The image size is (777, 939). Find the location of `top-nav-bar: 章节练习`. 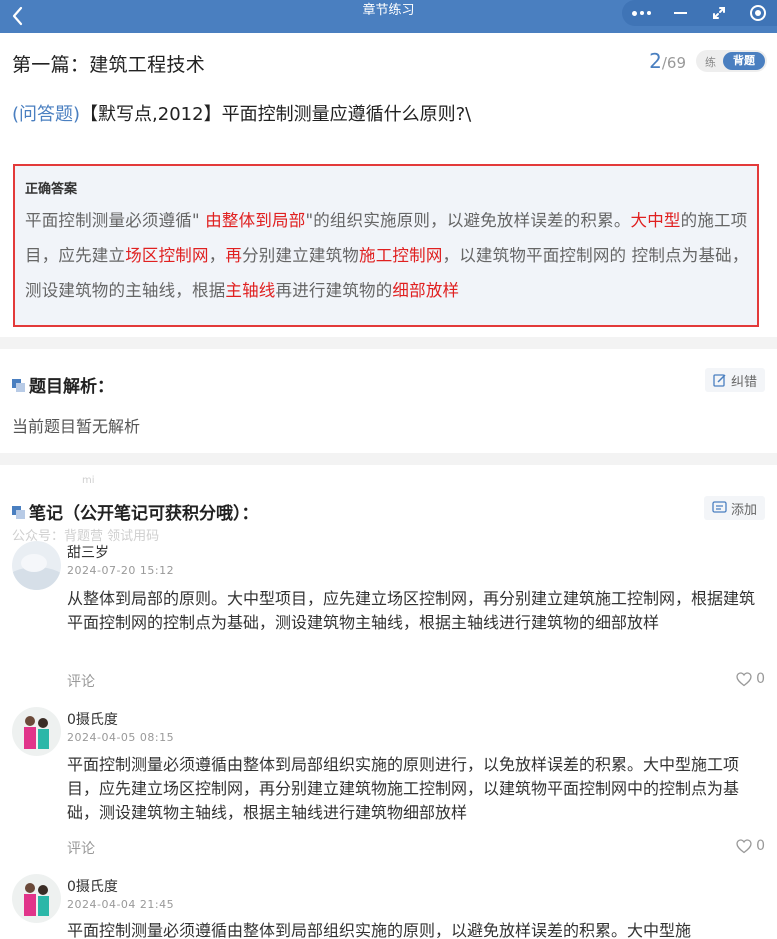

top-nav-bar: 章节练习 is located at coordinates (388, 16).